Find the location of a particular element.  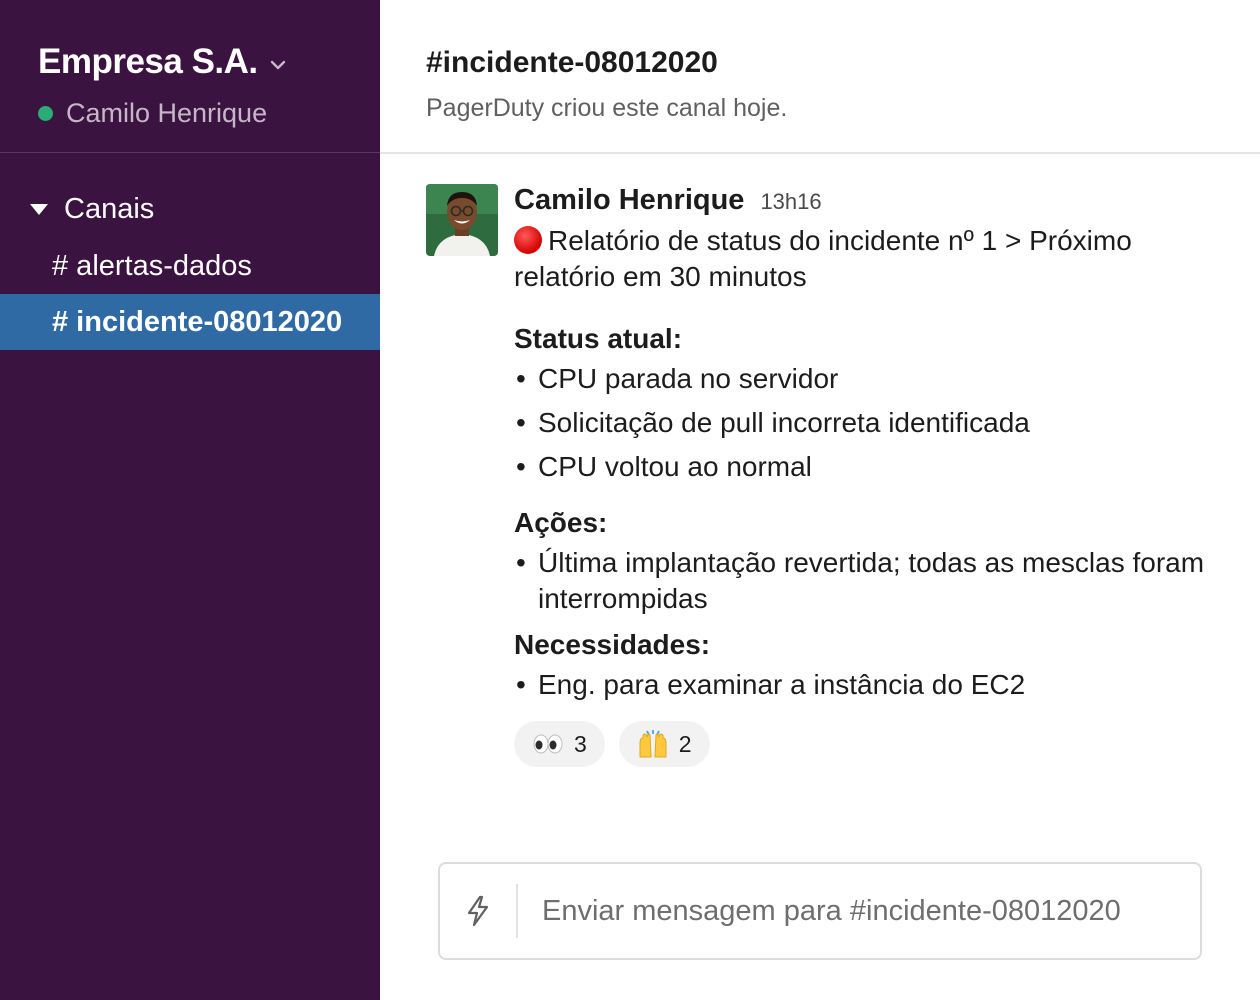

list-item: Eng. para examinar a instância do EC2 is located at coordinates (864, 685).